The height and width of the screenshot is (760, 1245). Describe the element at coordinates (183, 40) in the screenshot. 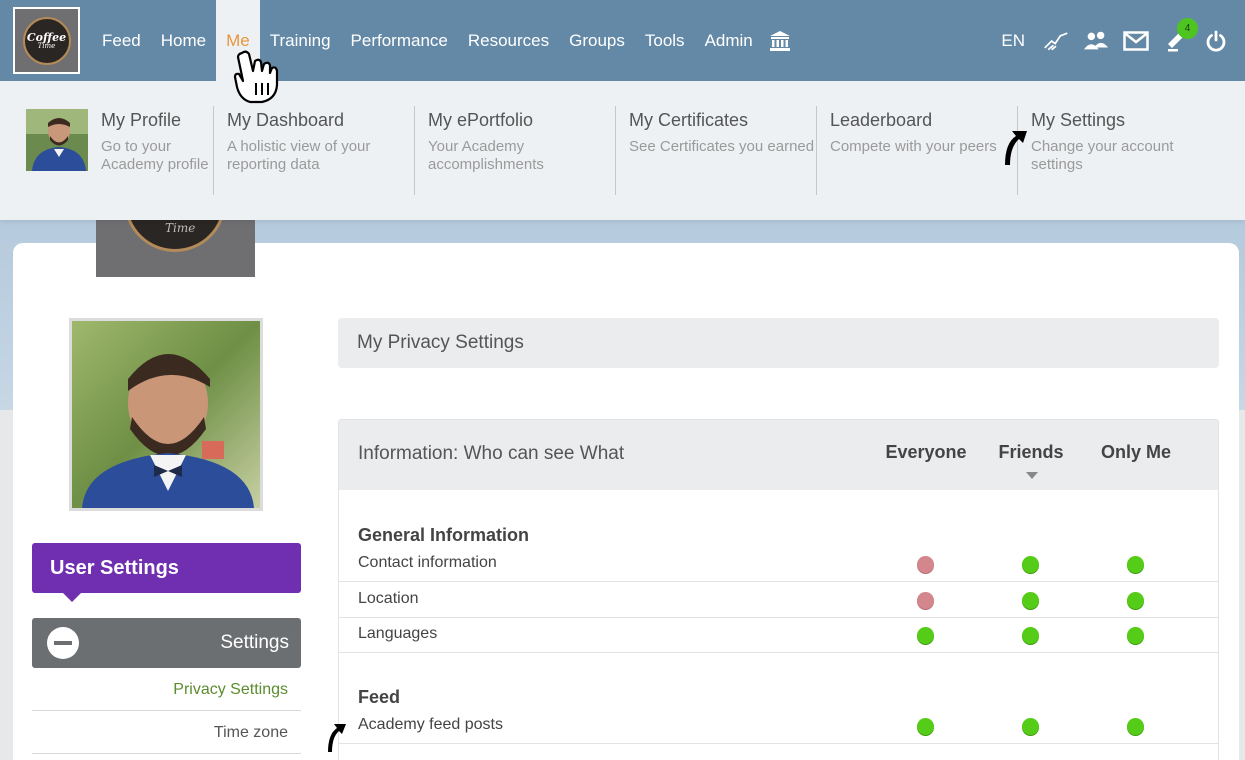

I see `nav-home: Home` at that location.